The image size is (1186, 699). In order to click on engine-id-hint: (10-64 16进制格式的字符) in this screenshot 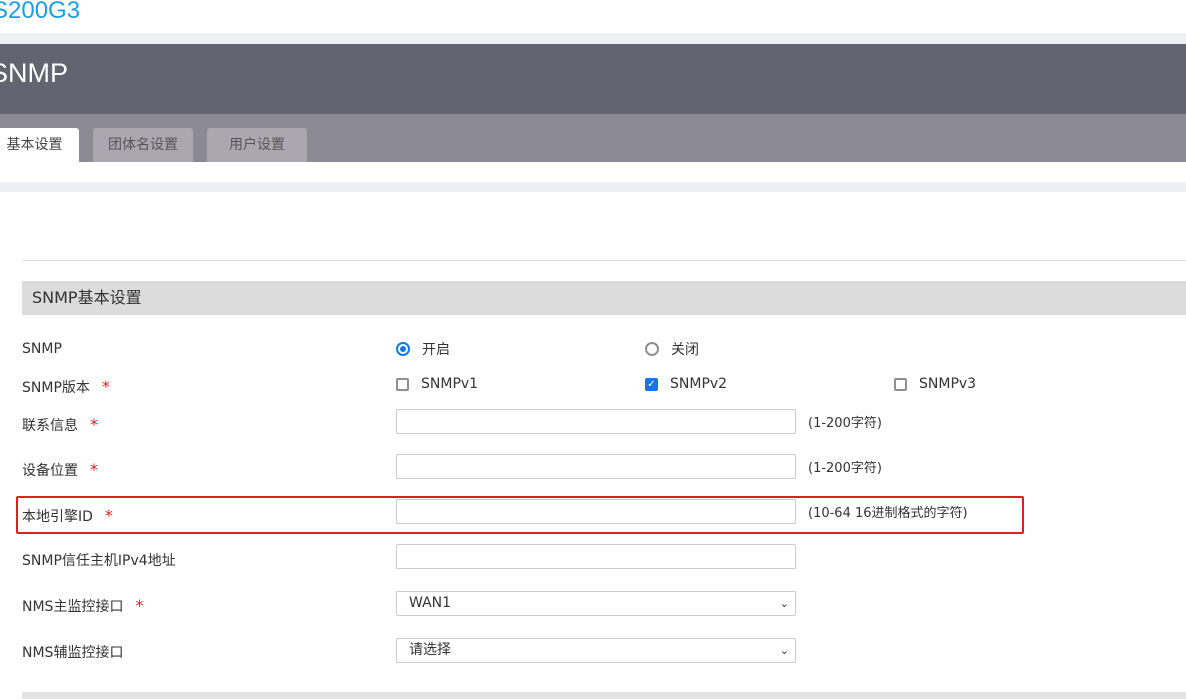, I will do `click(888, 513)`.